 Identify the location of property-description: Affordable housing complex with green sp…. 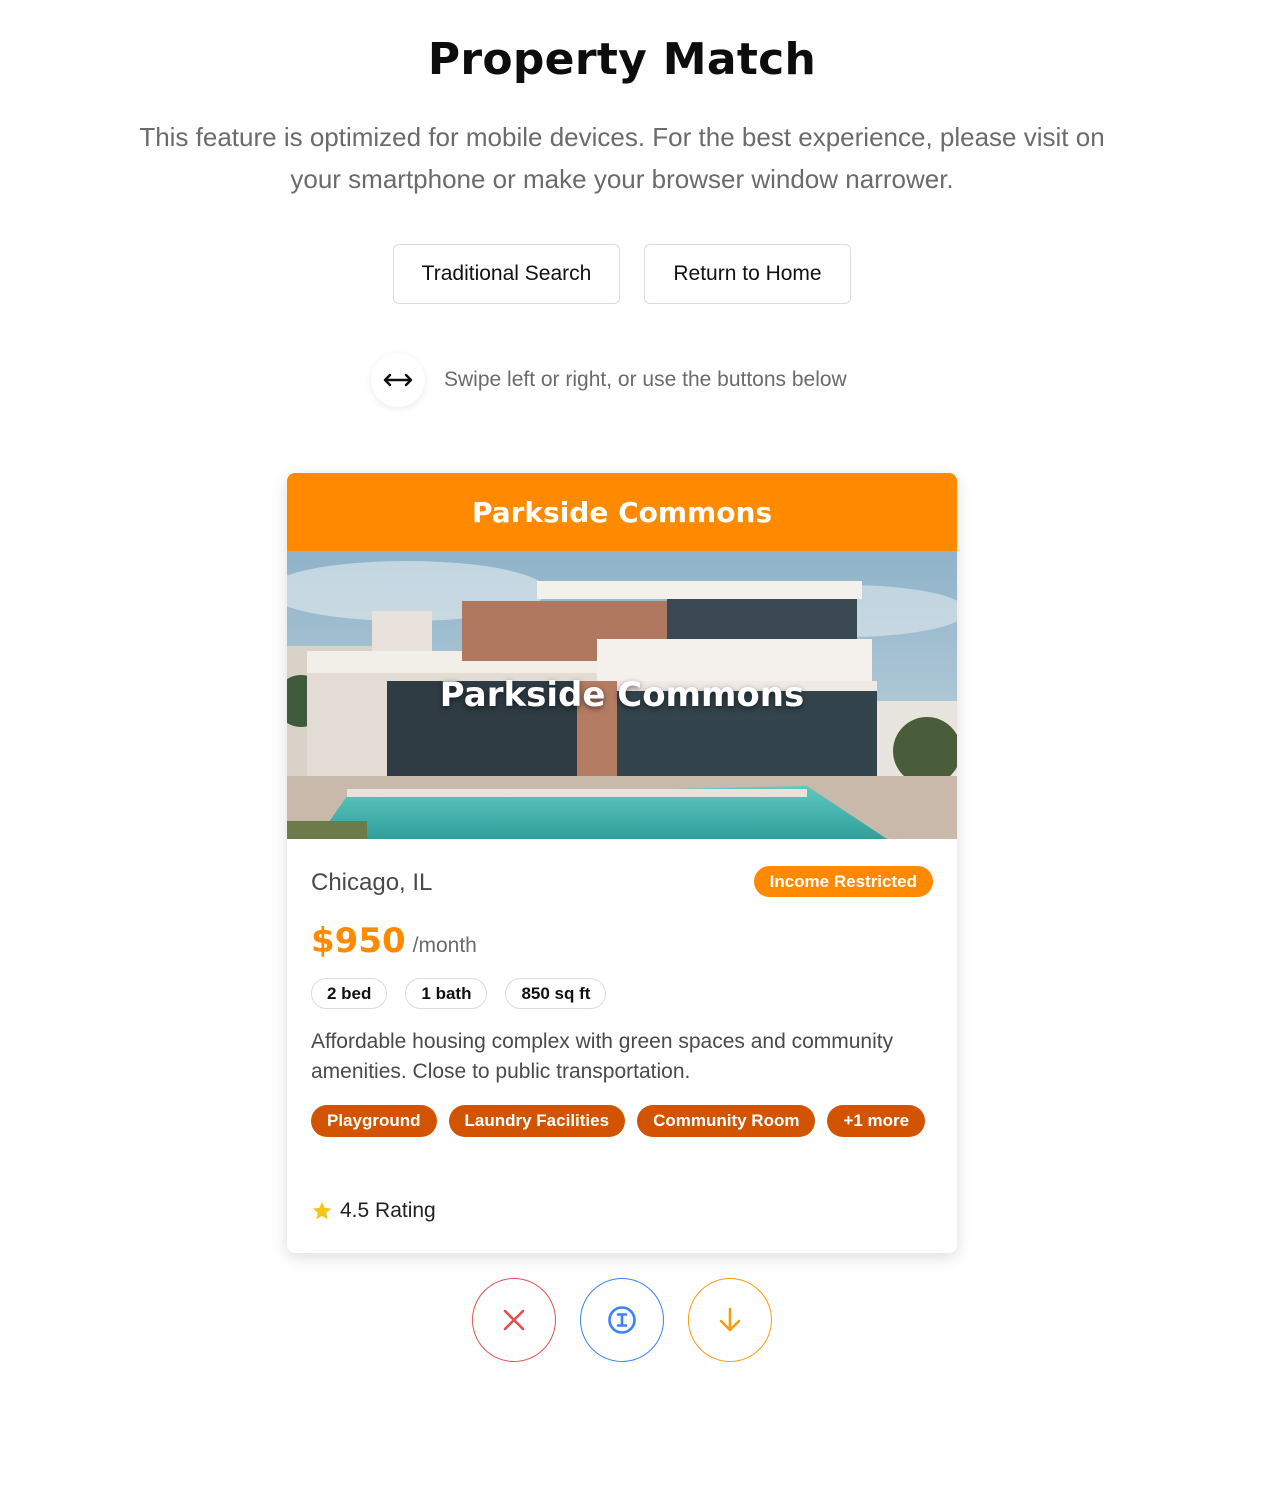
(602, 1056).